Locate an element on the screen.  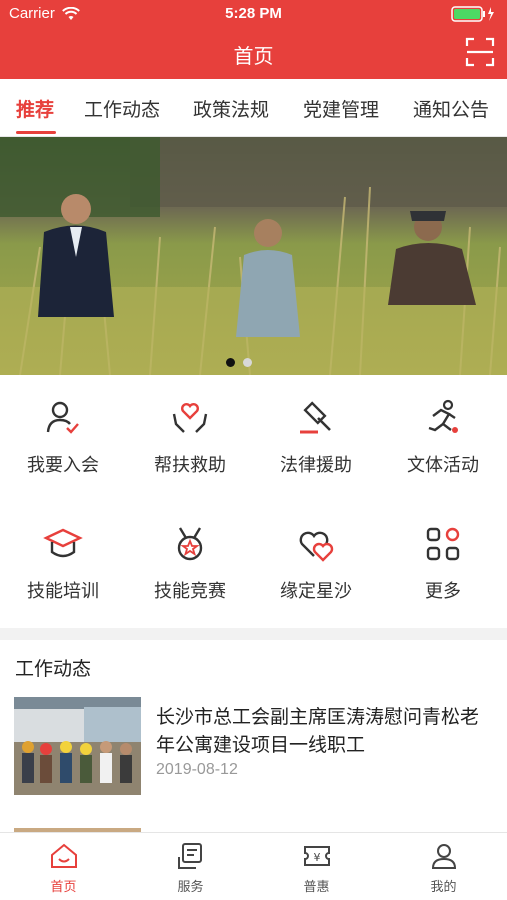
news-item: 长沙市总工会副主席匡涛涛慰问青松老年公寓建设项目一线职工 2019-08-12 is located at coordinates (253, 747).